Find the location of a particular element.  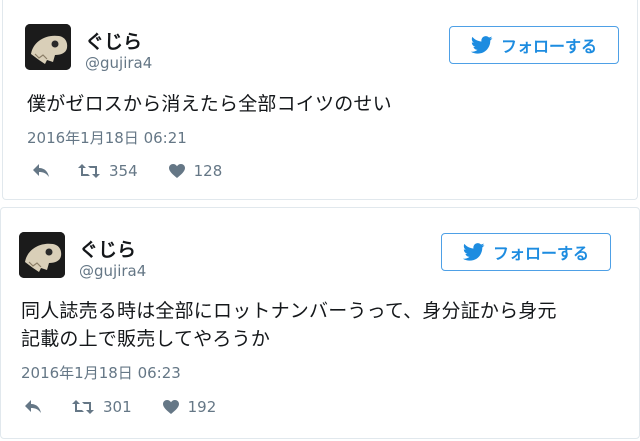

like-button: 128 is located at coordinates (195, 171).